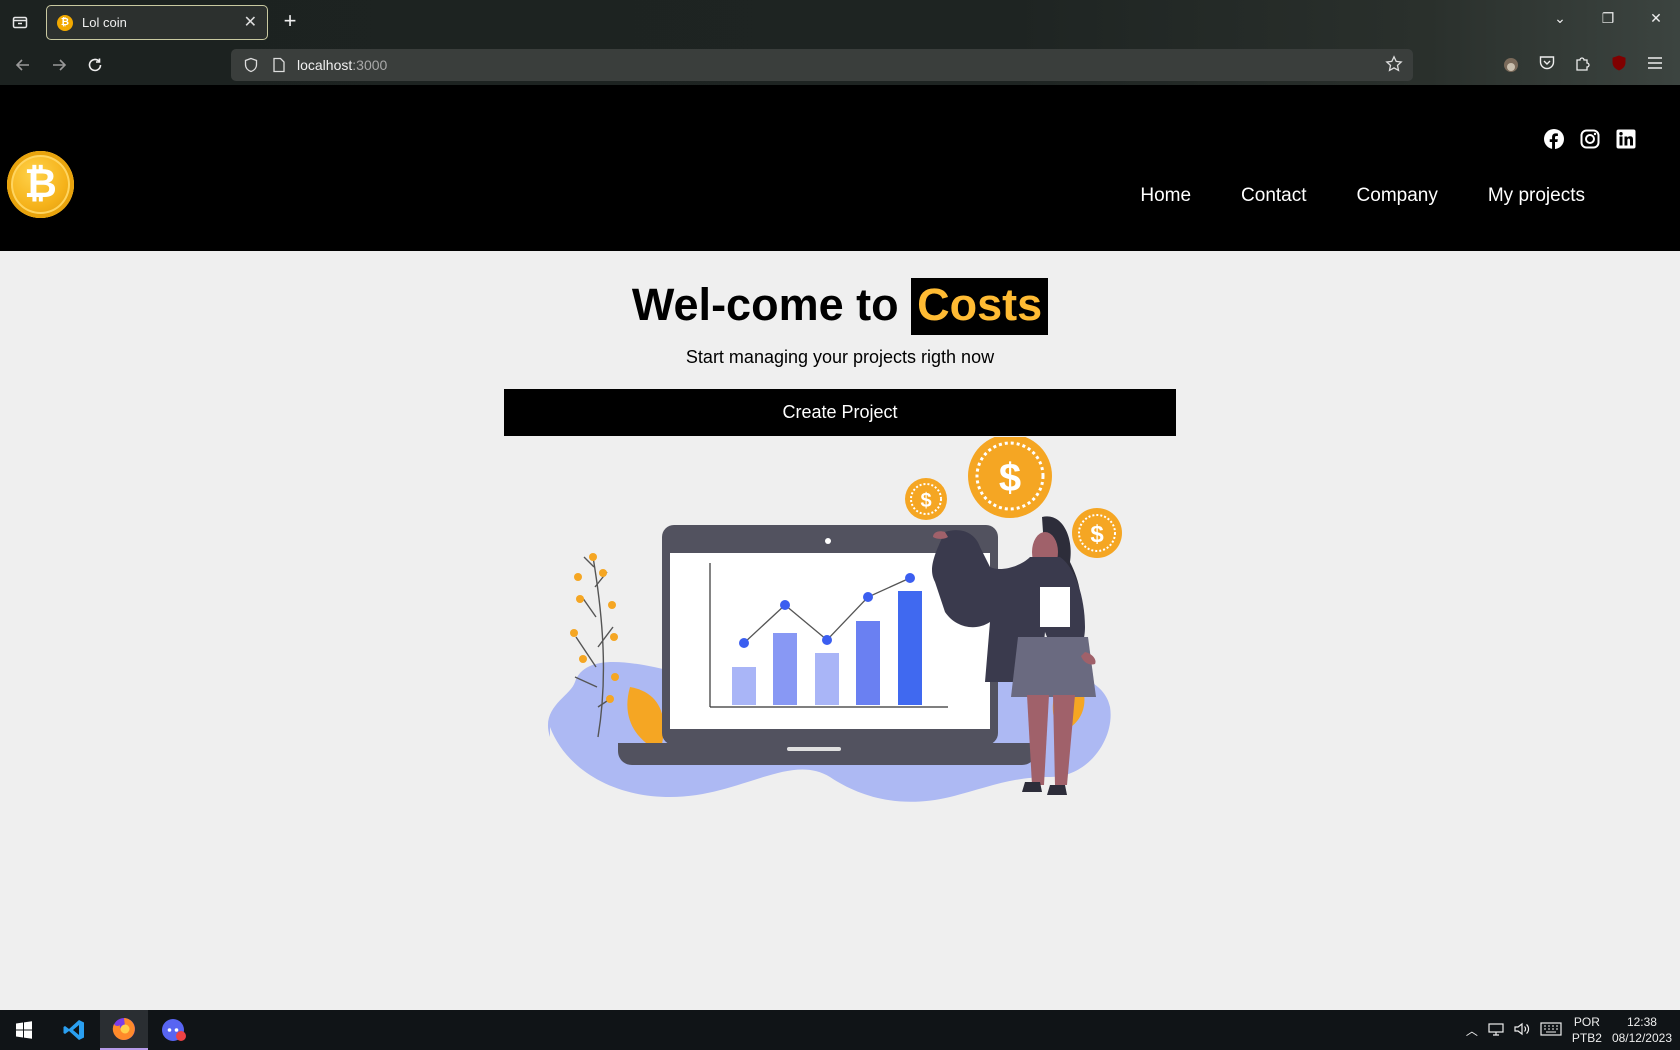  Describe the element at coordinates (1641, 1022) in the screenshot. I see `clock-time: 12:38` at that location.